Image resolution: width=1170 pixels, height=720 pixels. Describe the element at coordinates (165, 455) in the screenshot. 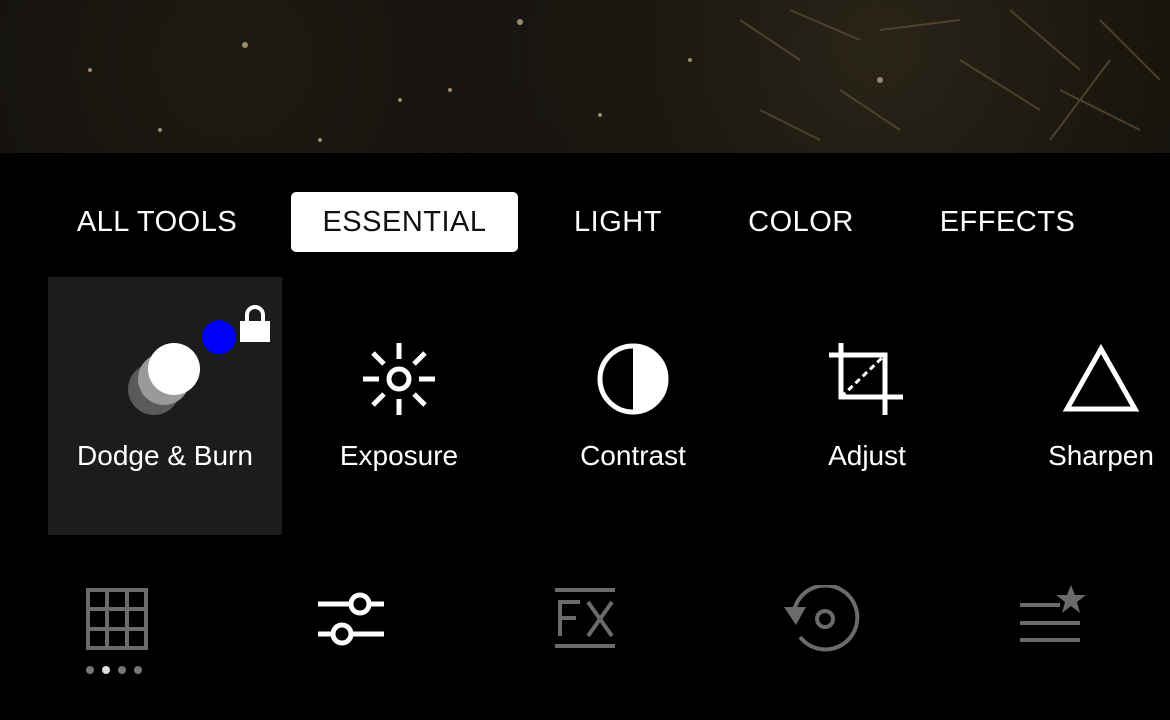

I see `tool-label: Dodge & Burn` at that location.